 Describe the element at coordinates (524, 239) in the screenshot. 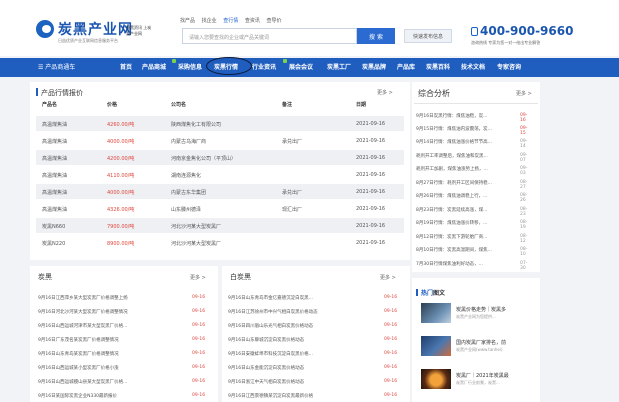

I see `analysis-date: 08-12` at that location.